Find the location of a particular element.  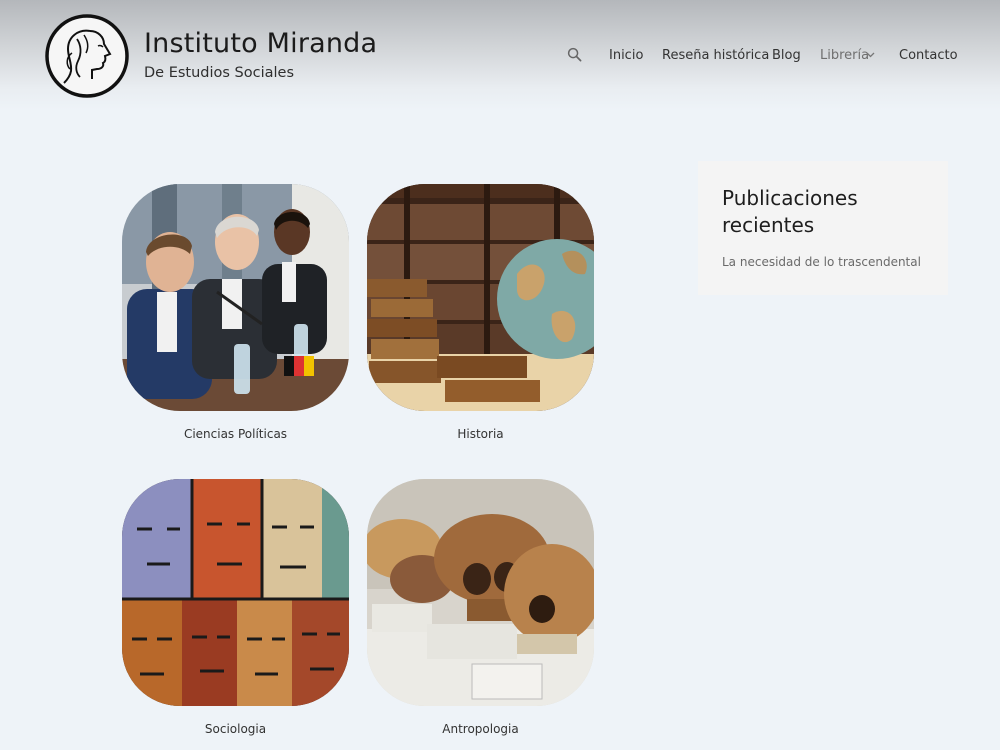

site-tagline: De Estudios Sociales is located at coordinates (219, 73).